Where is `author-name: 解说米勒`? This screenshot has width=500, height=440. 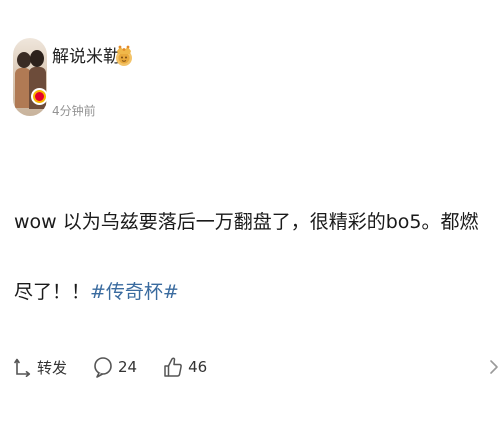 author-name: 解说米勒 is located at coordinates (86, 57).